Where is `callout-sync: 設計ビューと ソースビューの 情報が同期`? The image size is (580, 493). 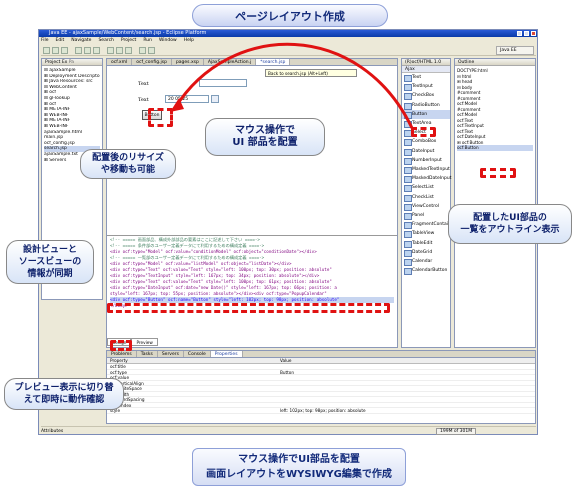 callout-sync: 設計ビューと ソースビューの 情報が同期 is located at coordinates (50, 262).